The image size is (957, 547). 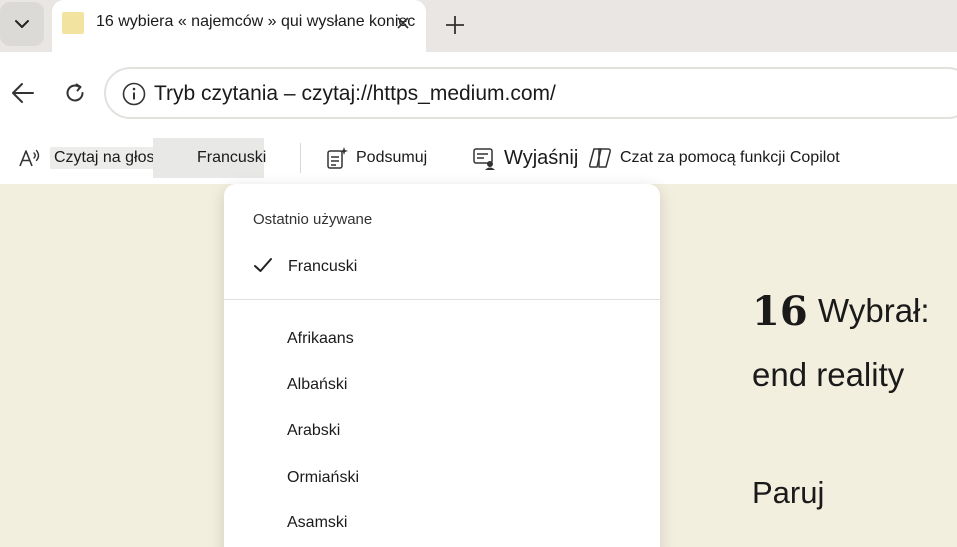 I want to click on reload-button, so click(x=75, y=93).